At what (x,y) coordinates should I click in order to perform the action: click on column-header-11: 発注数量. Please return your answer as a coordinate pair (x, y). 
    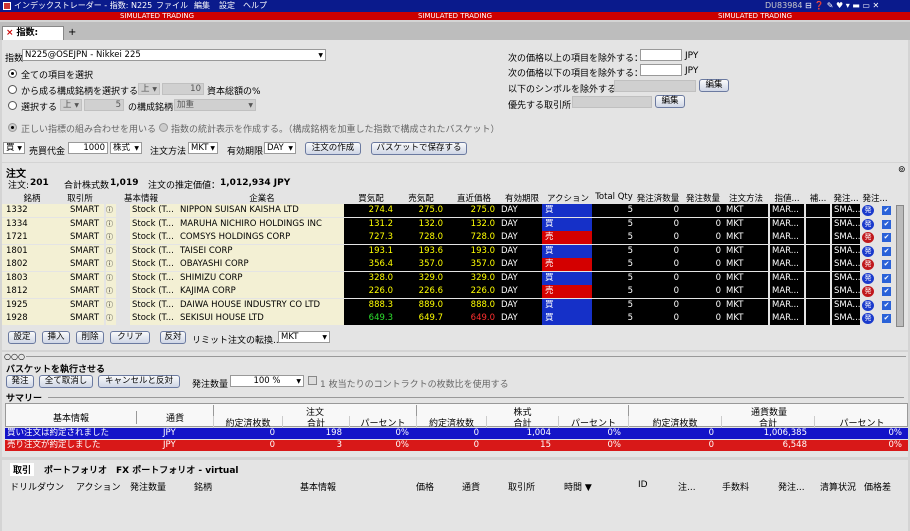
    Looking at the image, I should click on (703, 198).